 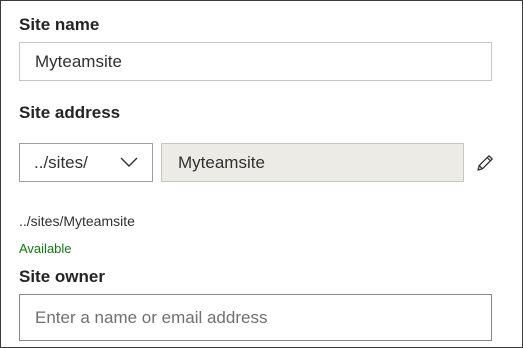 I want to click on availability-status: Available, so click(x=45, y=248).